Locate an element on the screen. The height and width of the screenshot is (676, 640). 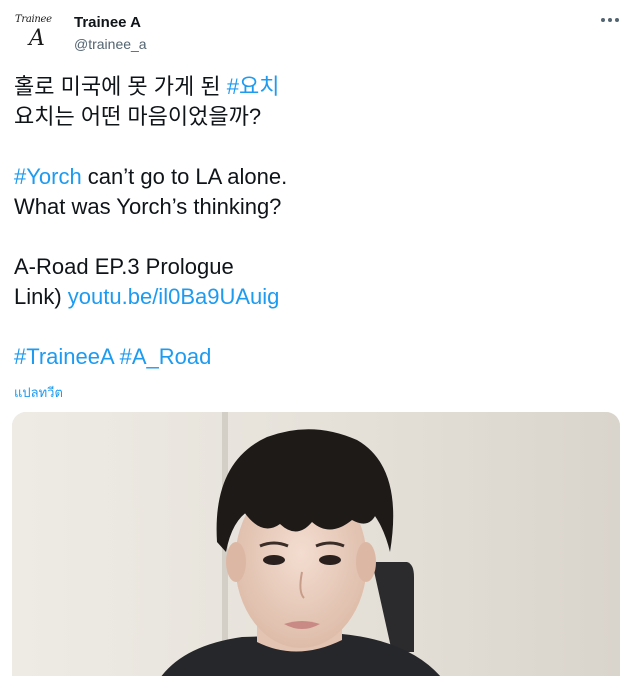
more-options-button is located at coordinates (610, 20).